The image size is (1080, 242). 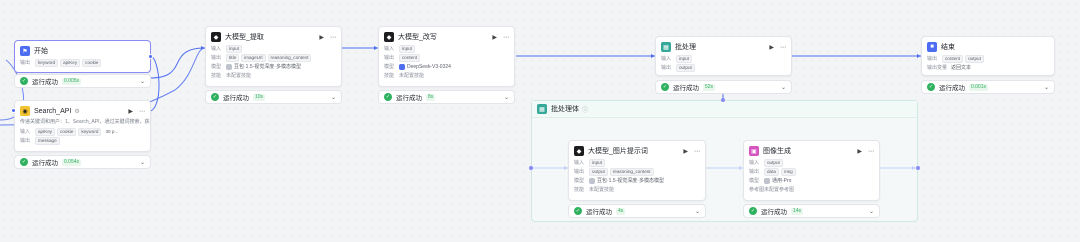 I want to click on end-node: ■ 结束 输出 content output 输出变量 返回文本, so click(x=988, y=56).